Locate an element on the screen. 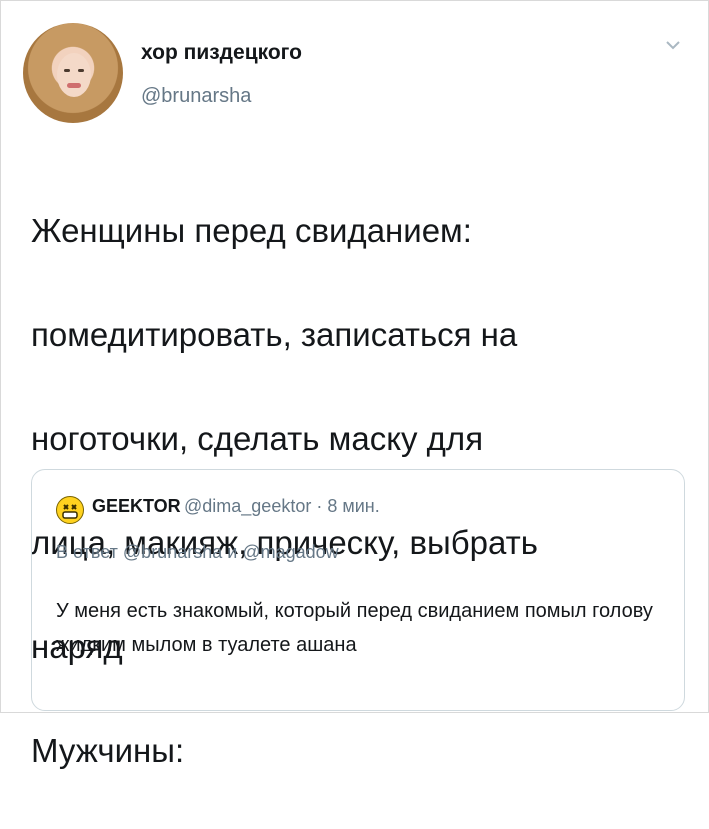 The height and width of the screenshot is (829, 709). avatar-face is located at coordinates (74, 75).